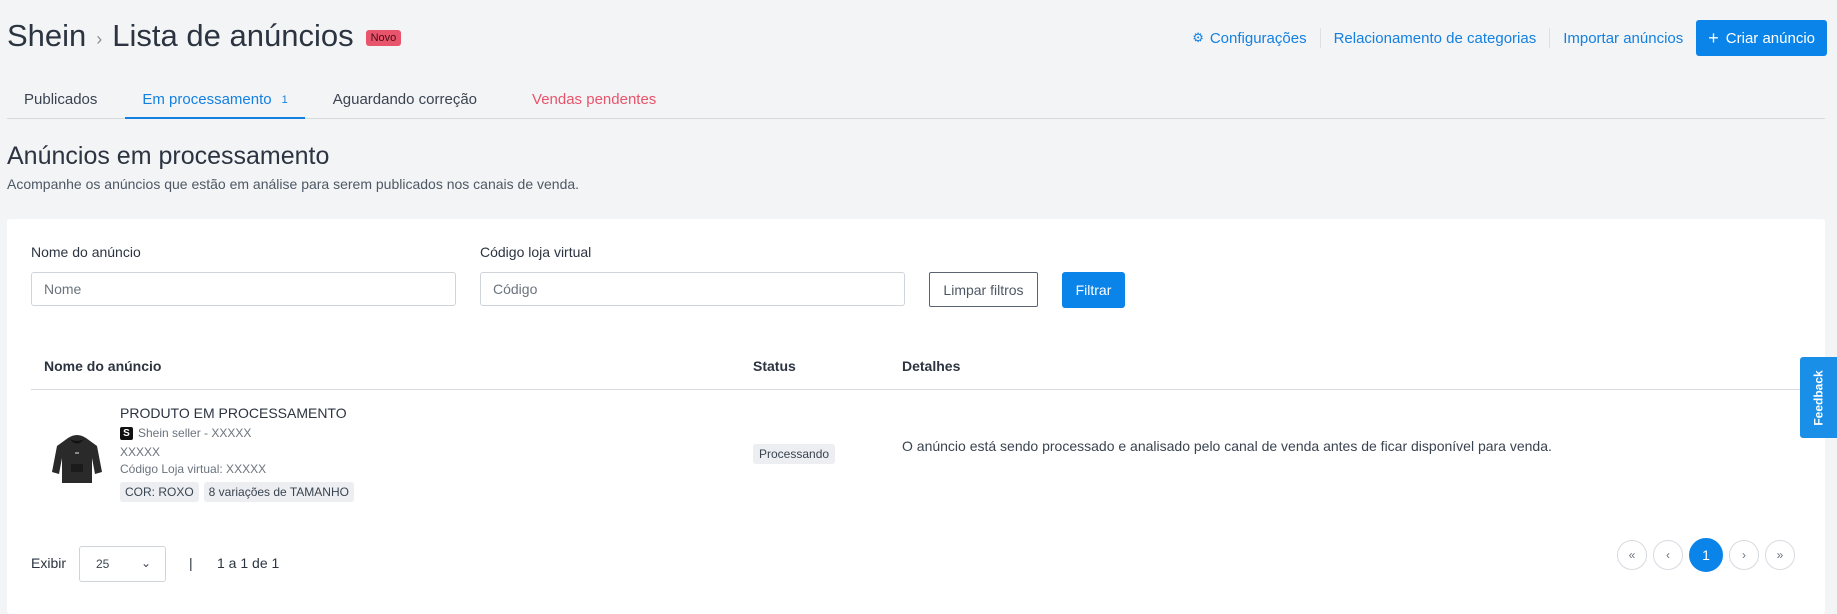 Image resolution: width=1837 pixels, height=614 pixels. What do you see at coordinates (536, 252) in the screenshot?
I see `code-filter-label: Código loja virtual` at bounding box center [536, 252].